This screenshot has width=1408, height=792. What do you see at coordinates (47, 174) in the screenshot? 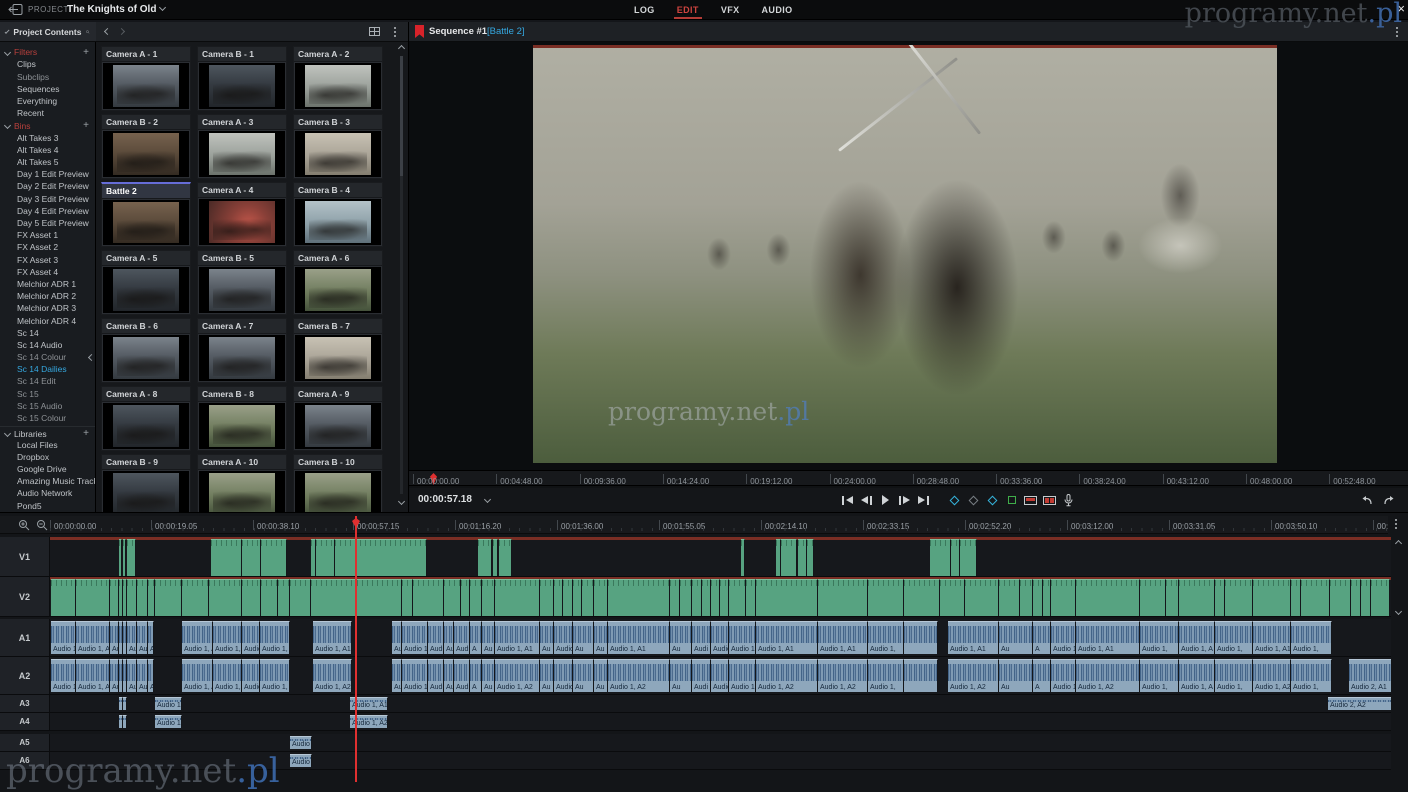
I see `sidebar-item-day-1-edit-preview: Day 1 Edit Preview` at bounding box center [47, 174].